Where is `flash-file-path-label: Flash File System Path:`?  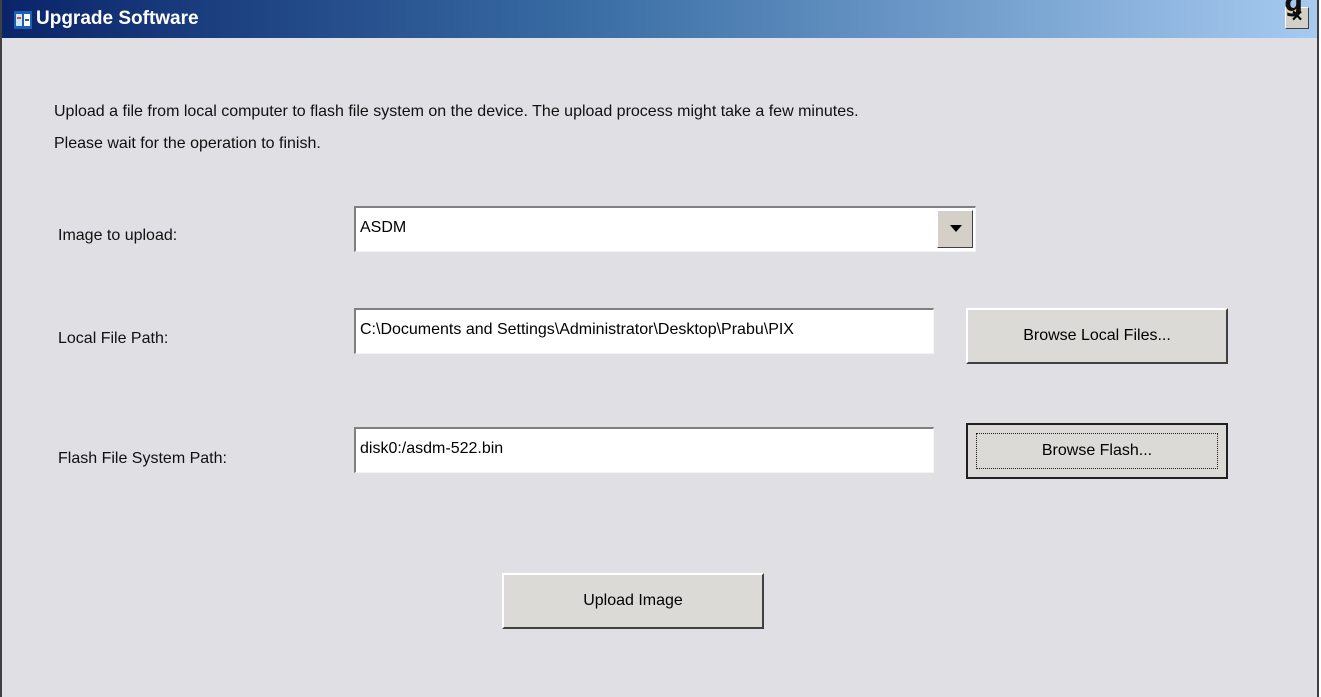
flash-file-path-label: Flash File System Path: is located at coordinates (142, 458).